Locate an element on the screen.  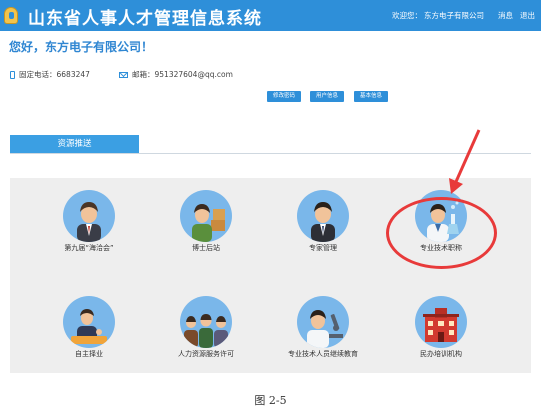
phone-info: 固定电话：6683247 is located at coordinates (50, 74).